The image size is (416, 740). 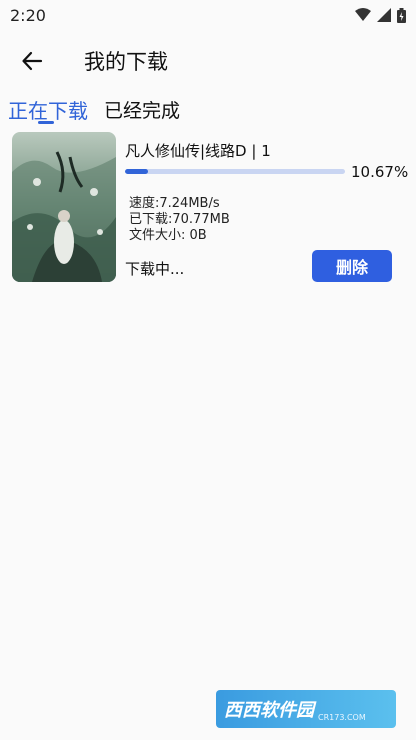 I want to click on signal-icon, so click(x=384, y=15).